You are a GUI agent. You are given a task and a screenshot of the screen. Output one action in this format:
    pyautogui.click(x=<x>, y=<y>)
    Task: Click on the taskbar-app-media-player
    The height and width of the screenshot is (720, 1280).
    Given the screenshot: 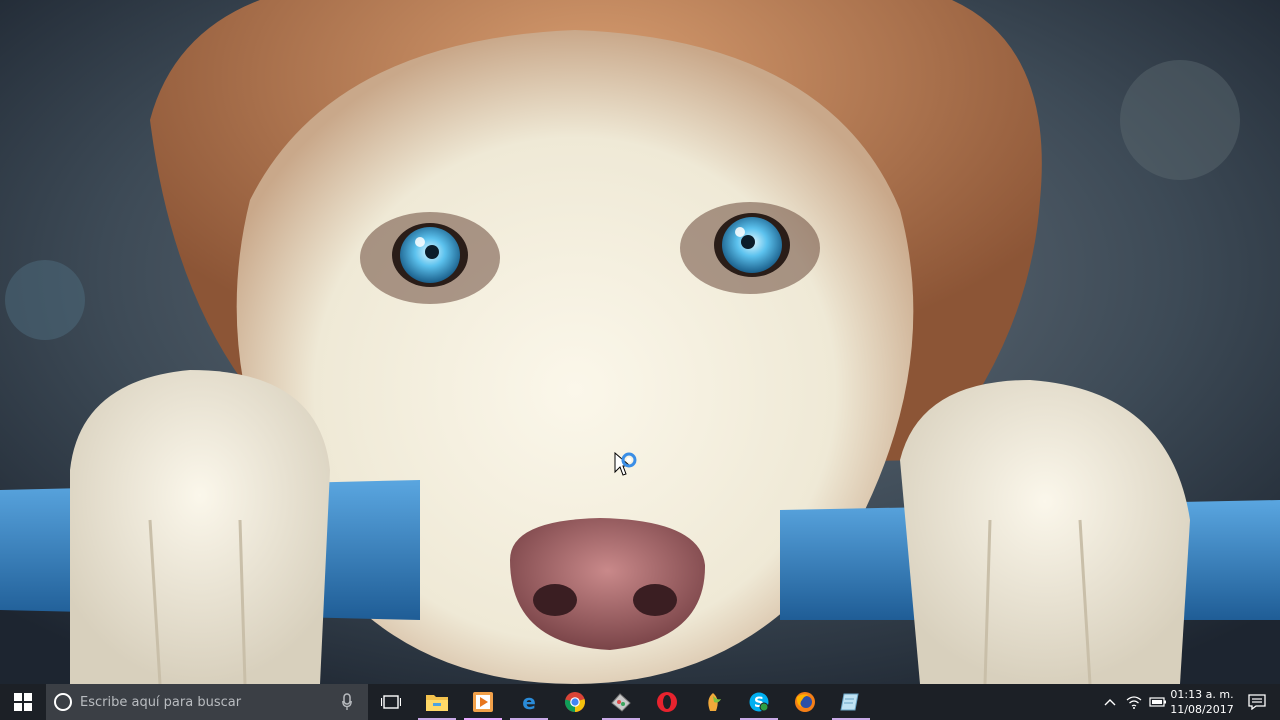 What is the action you would take?
    pyautogui.click(x=483, y=702)
    